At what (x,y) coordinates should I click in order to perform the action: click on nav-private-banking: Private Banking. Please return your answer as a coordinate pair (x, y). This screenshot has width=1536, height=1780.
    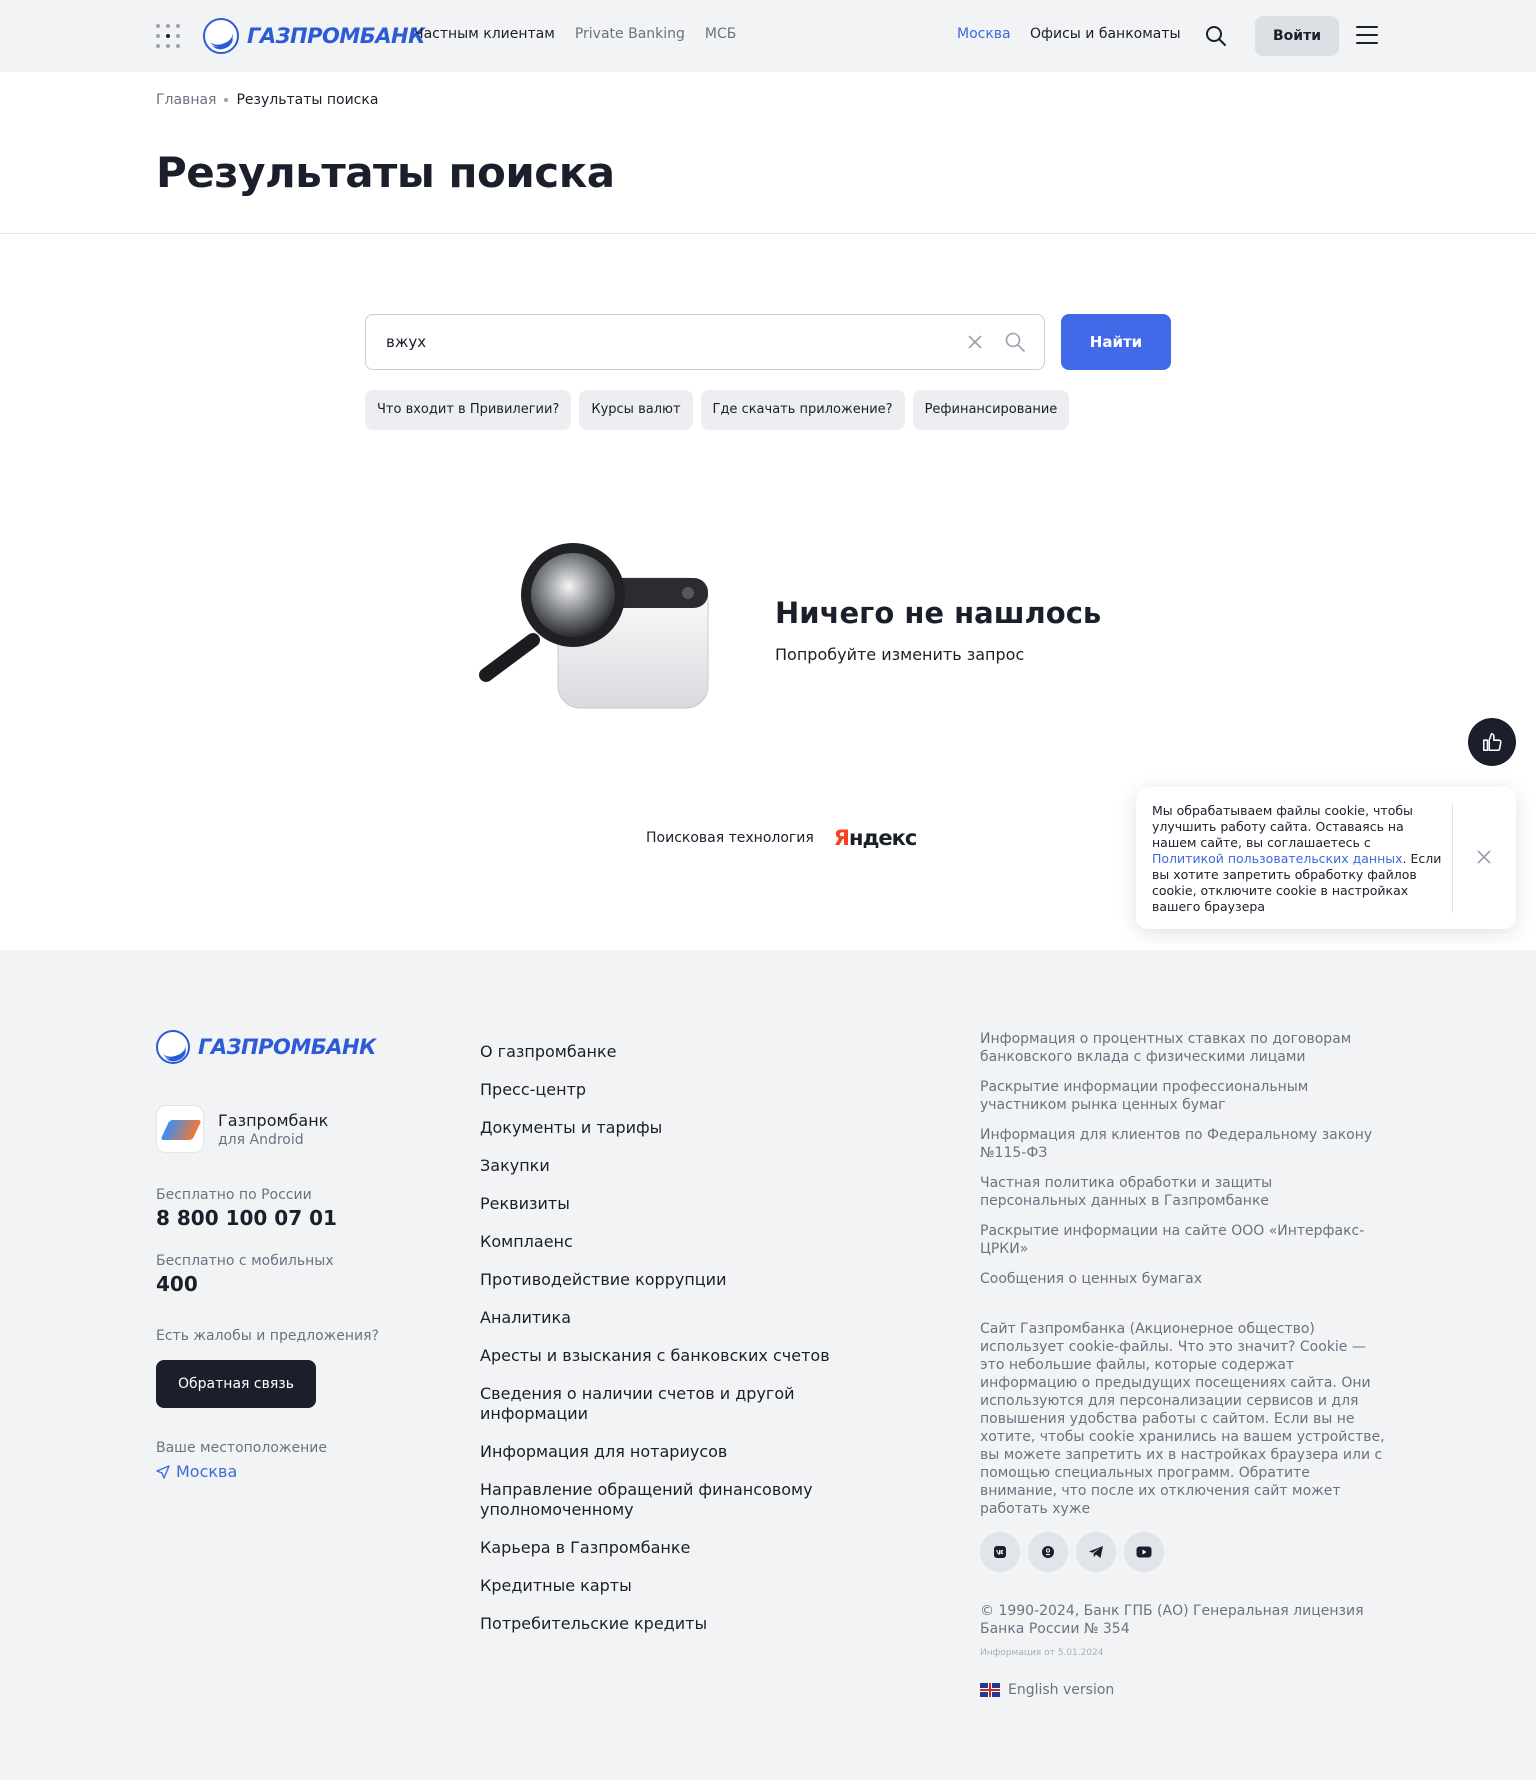
    Looking at the image, I should click on (630, 34).